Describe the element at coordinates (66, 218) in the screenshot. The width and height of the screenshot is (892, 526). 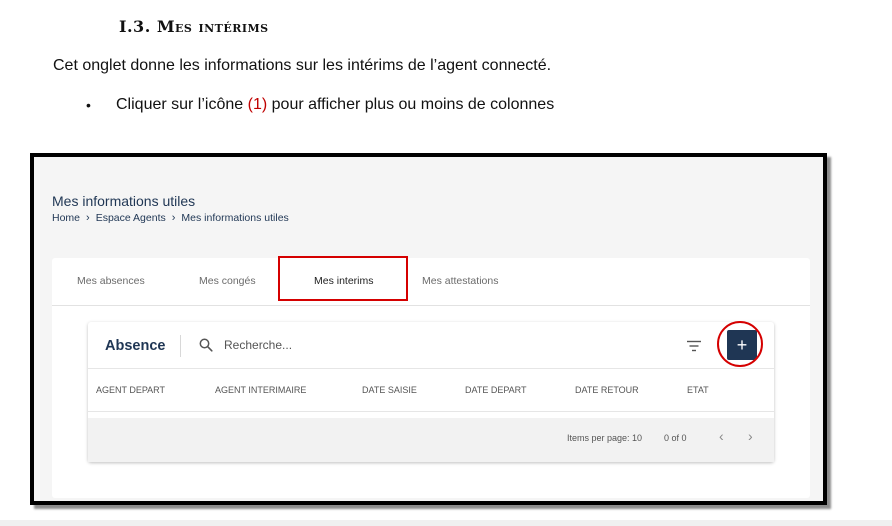
I see `breadcrumb-home: Home` at that location.